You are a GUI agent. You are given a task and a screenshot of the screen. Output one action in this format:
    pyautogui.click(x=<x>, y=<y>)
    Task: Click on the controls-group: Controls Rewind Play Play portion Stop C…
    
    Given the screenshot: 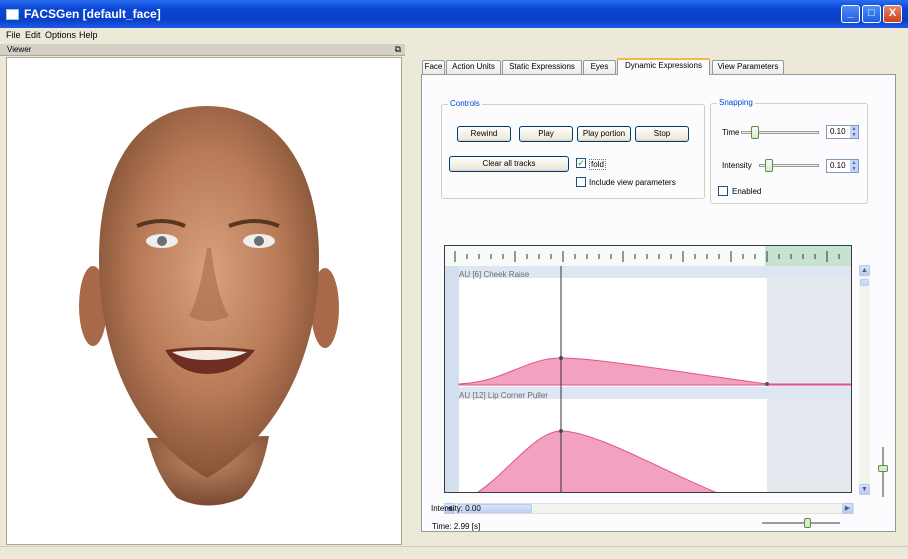 What is the action you would take?
    pyautogui.click(x=573, y=149)
    